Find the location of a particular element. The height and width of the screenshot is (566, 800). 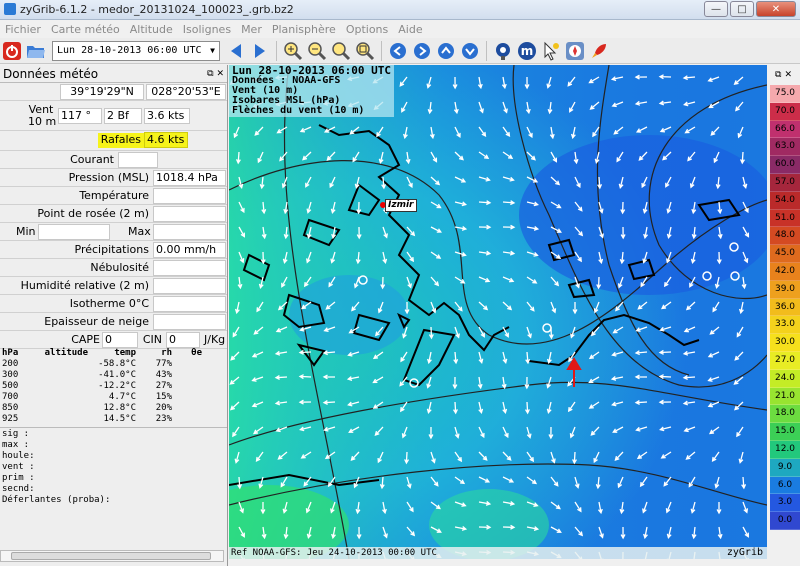

pan-up-button is located at coordinates (446, 51).